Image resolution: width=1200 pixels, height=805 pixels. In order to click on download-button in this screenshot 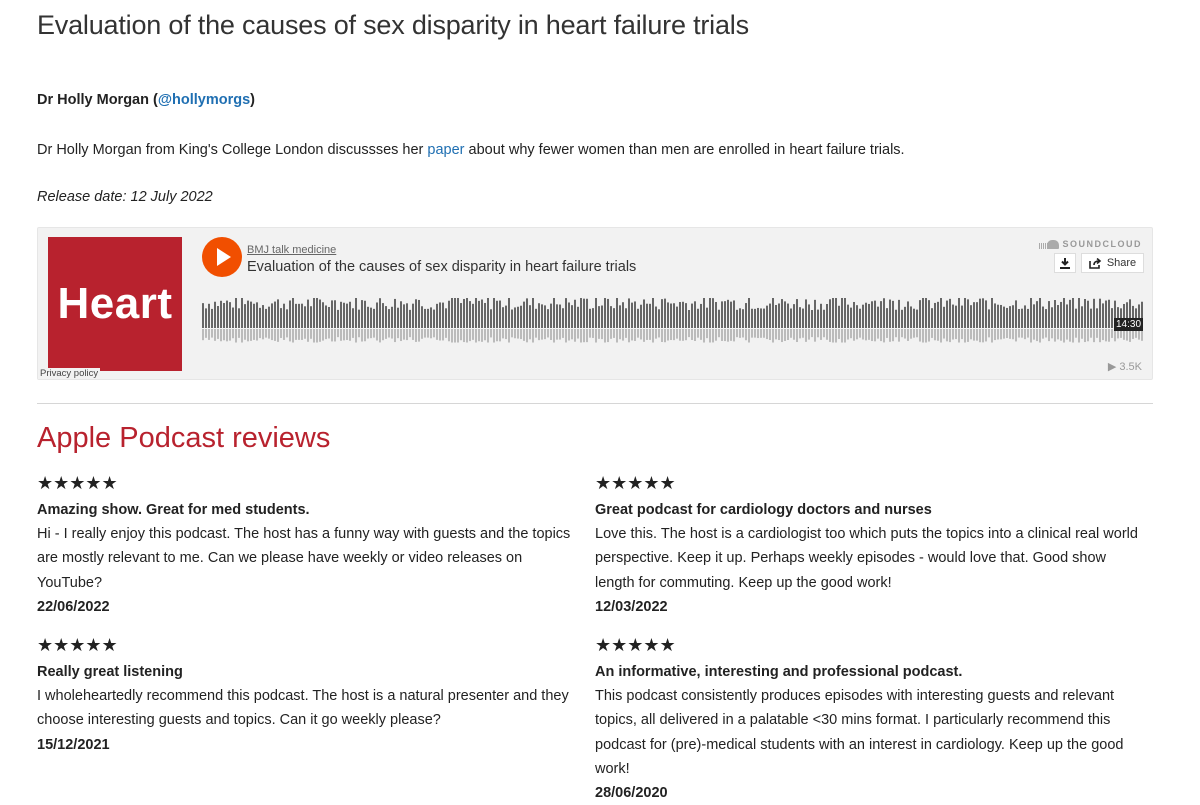, I will do `click(1065, 263)`.